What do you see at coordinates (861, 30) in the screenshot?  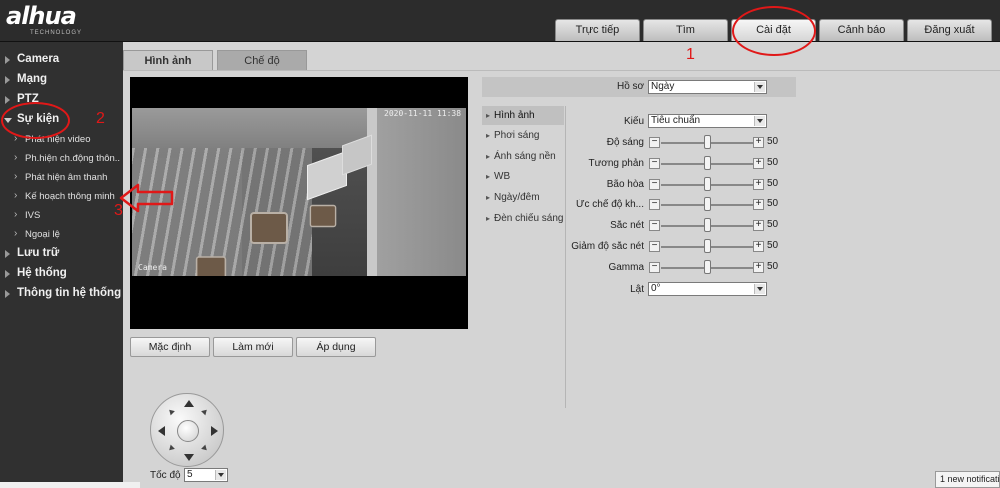 I see `tab-alarm: Cảnh báo` at bounding box center [861, 30].